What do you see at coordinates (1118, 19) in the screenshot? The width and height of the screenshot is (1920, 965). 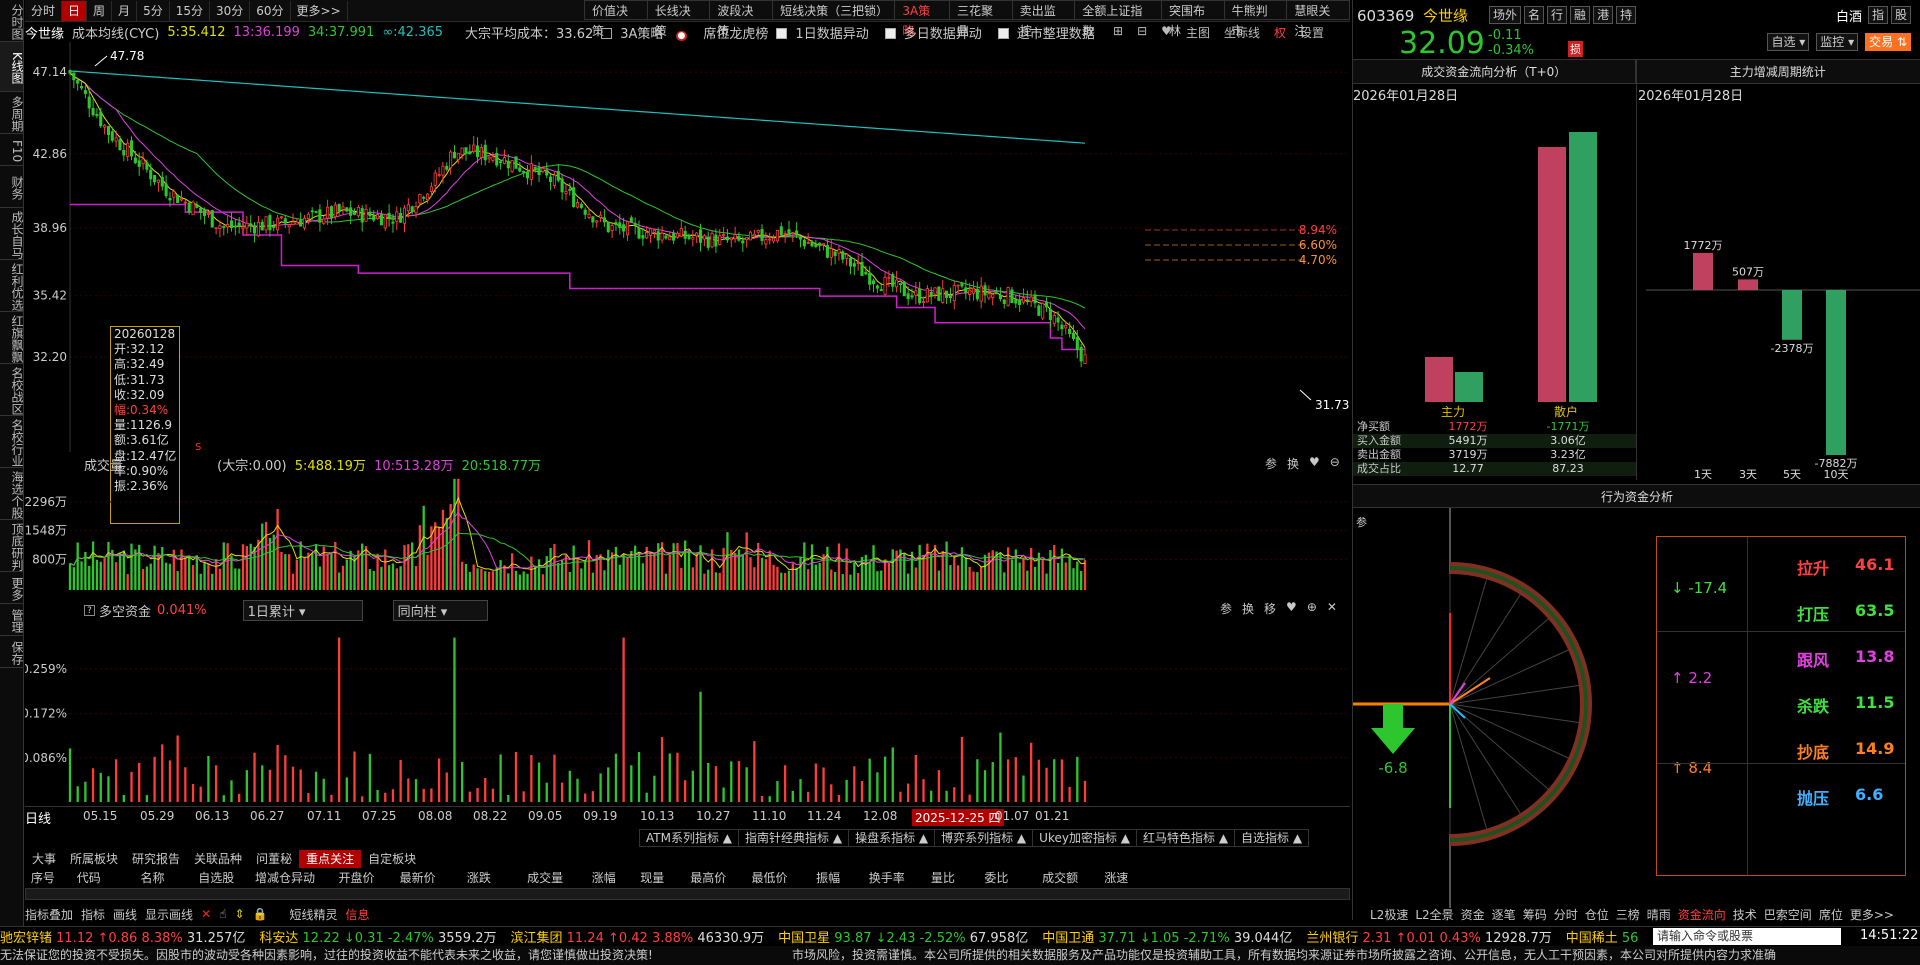 I see `strategy-tab: 全额上证指数` at bounding box center [1118, 19].